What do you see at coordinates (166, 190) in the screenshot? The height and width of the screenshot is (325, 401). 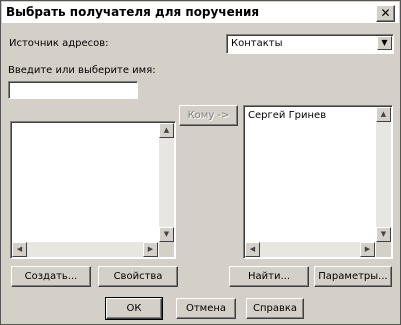 I see `contacts-vertical-scrollbar: ▲ ▼` at bounding box center [166, 190].